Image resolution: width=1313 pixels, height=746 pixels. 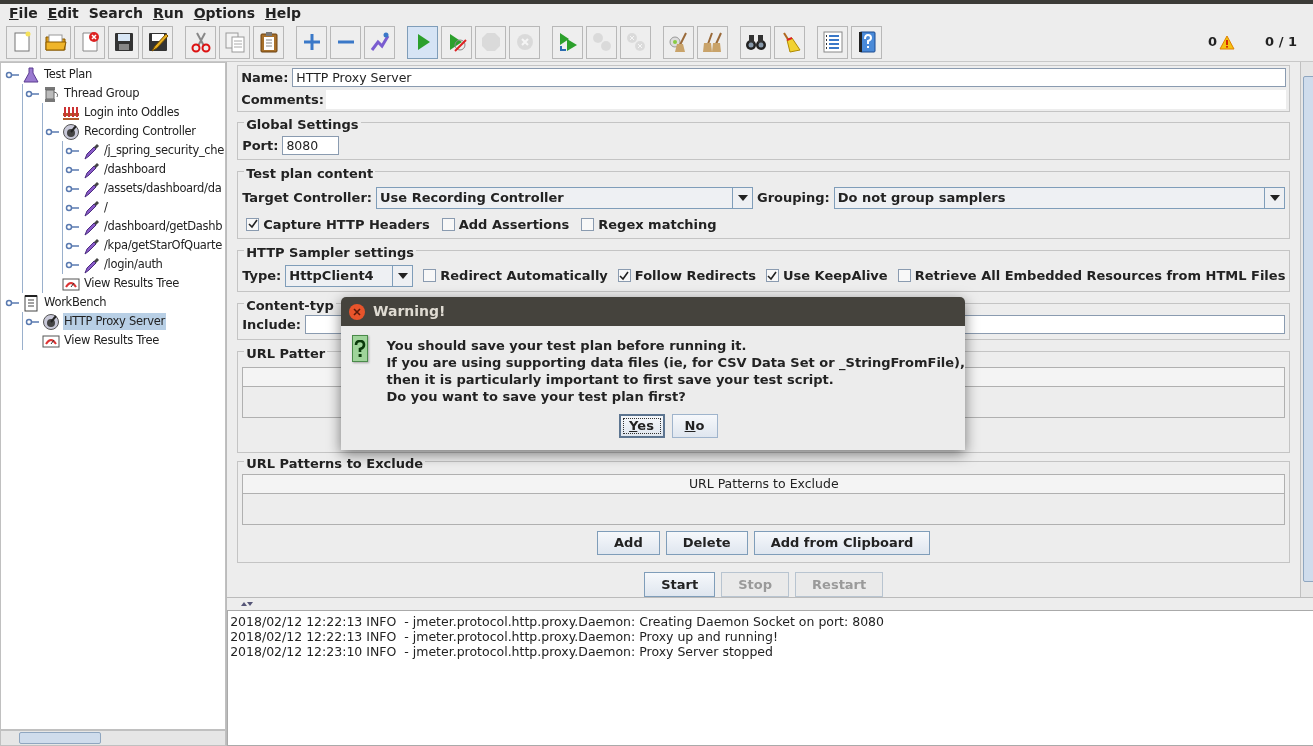 What do you see at coordinates (793, 197) in the screenshot?
I see `field-label: Grouping:` at bounding box center [793, 197].